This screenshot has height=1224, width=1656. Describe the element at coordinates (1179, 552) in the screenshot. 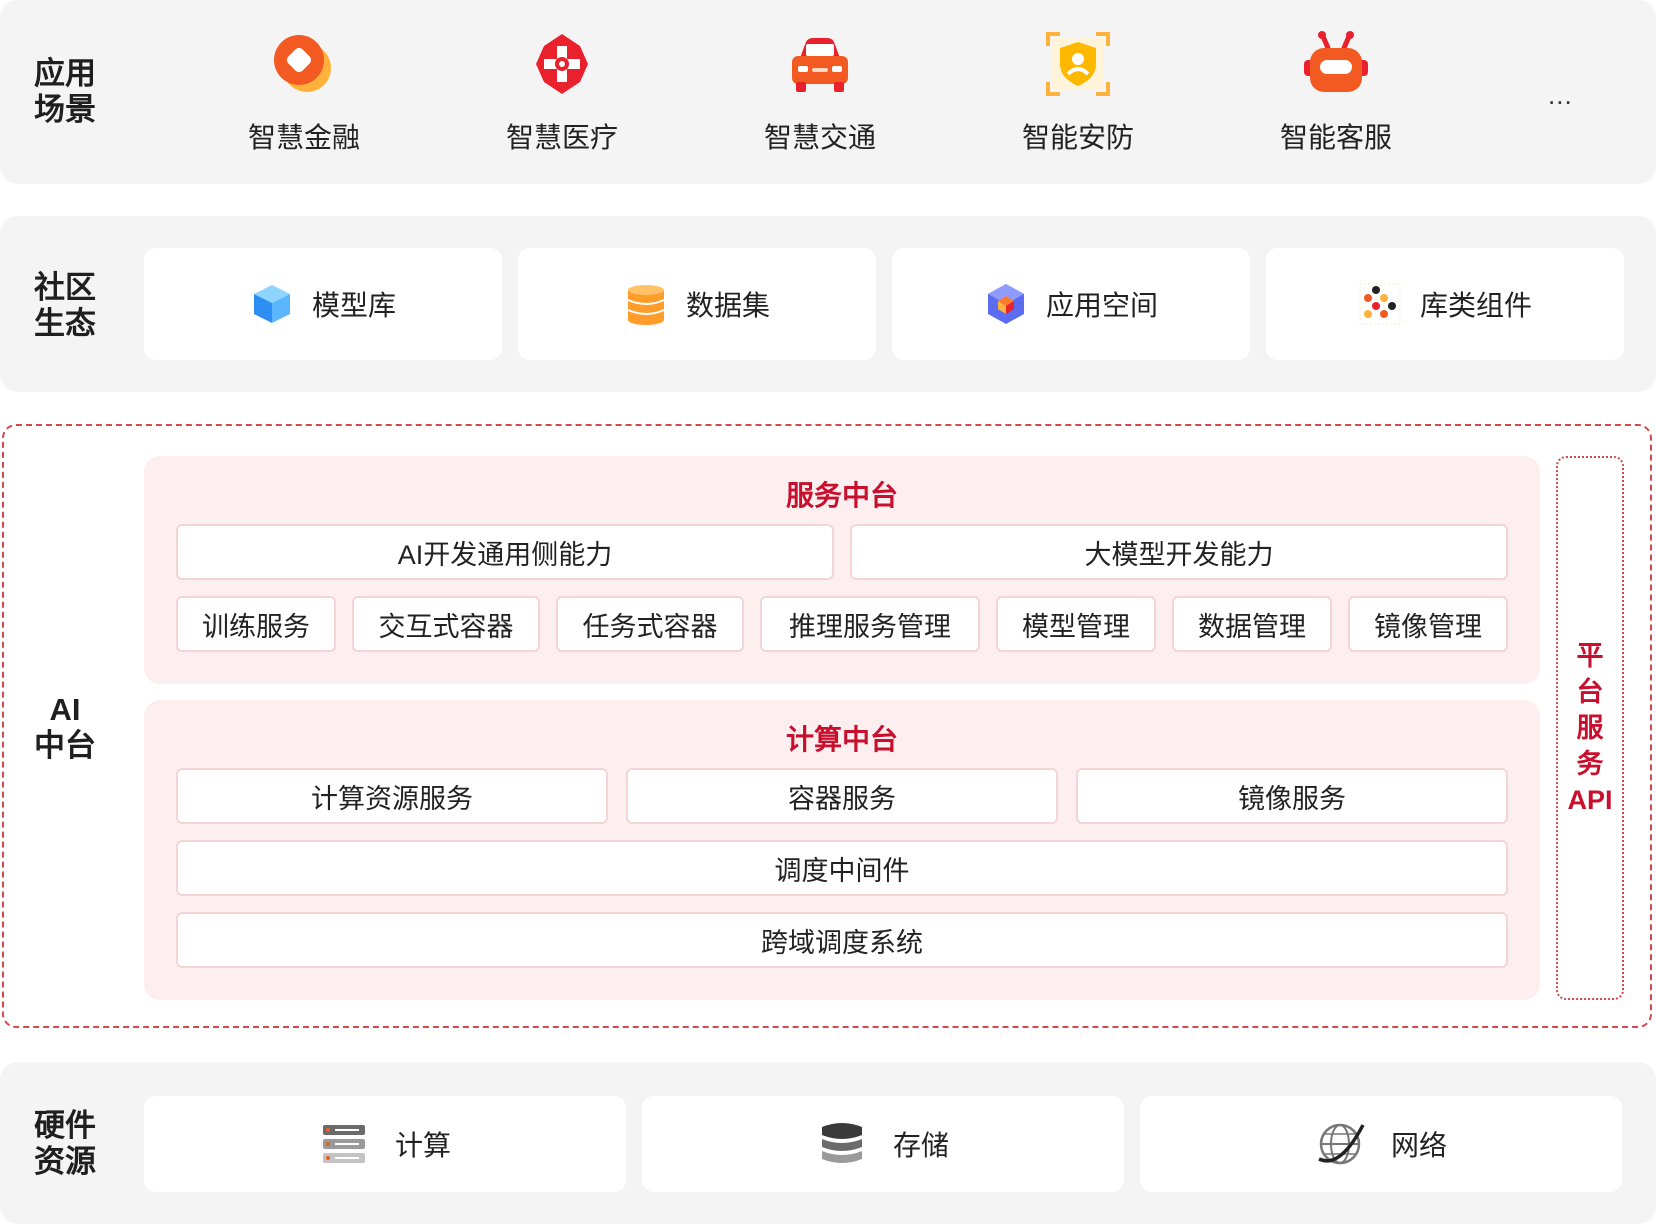

I see `capability-large-model-dev: 大模型开发能力` at that location.